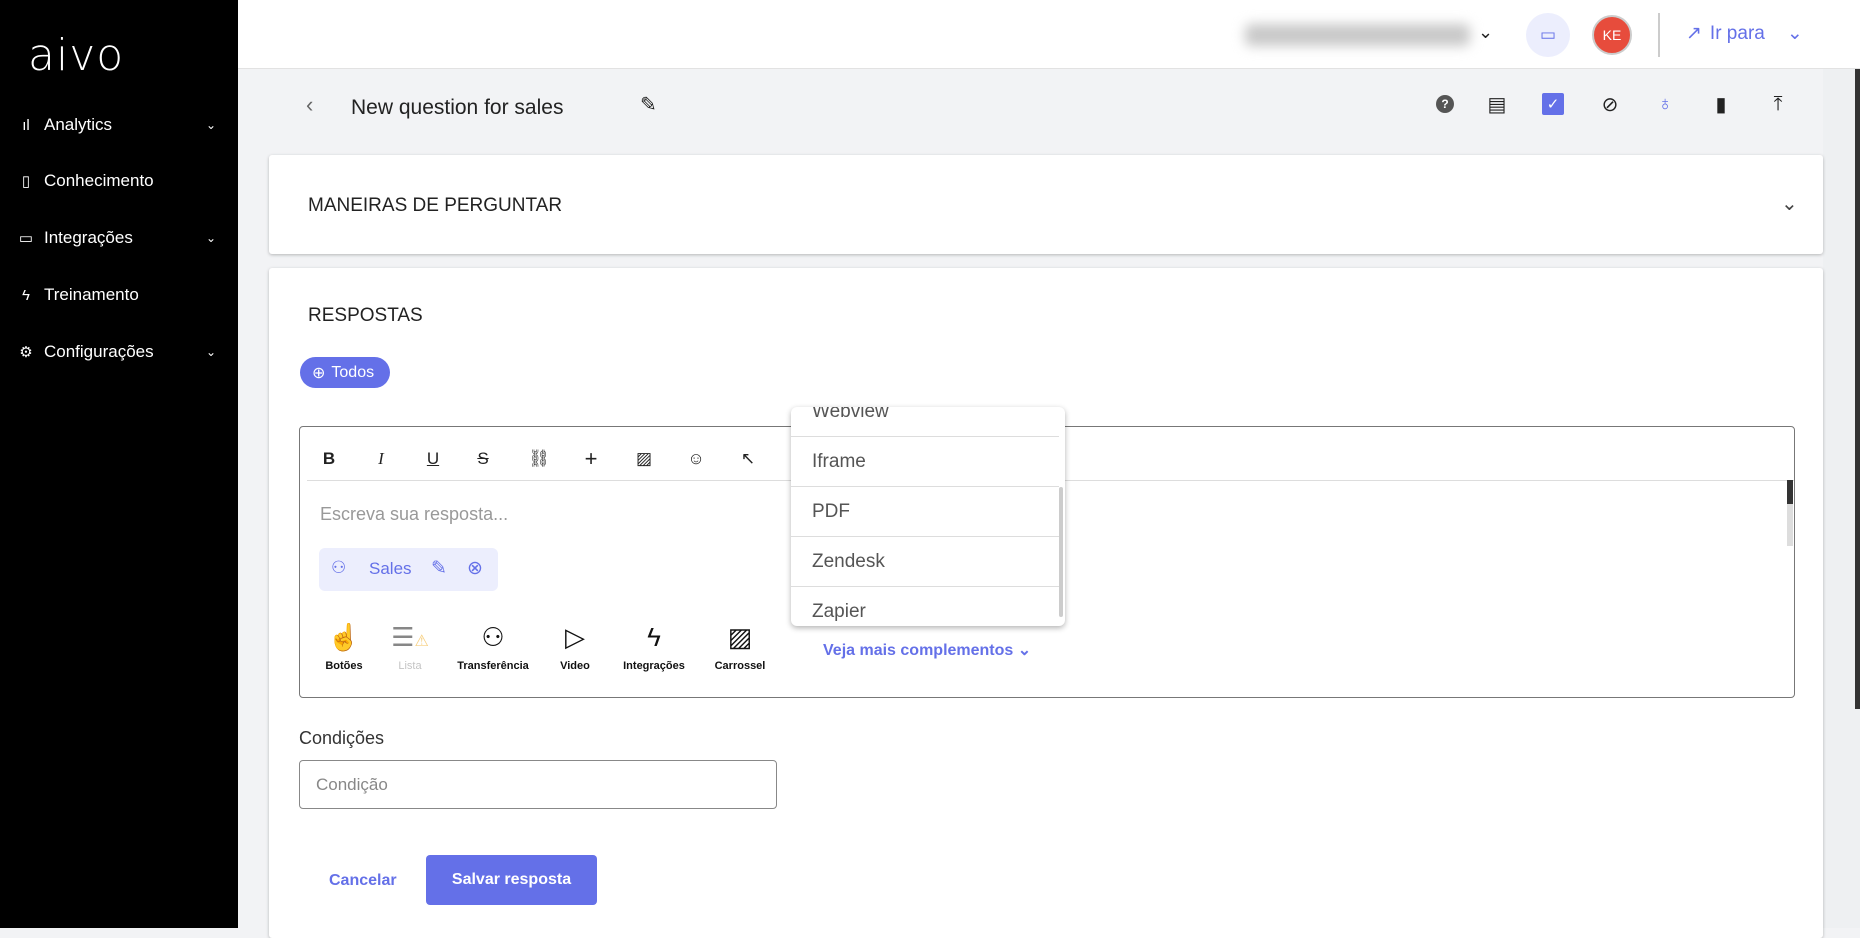 This screenshot has width=1860, height=938. I want to click on component-video: ▷ Video, so click(575, 647).